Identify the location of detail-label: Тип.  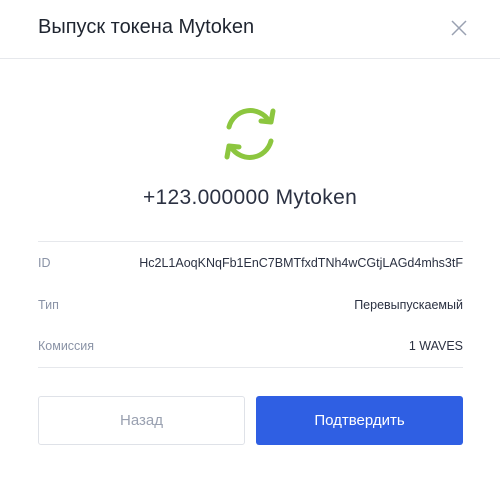
(48, 304).